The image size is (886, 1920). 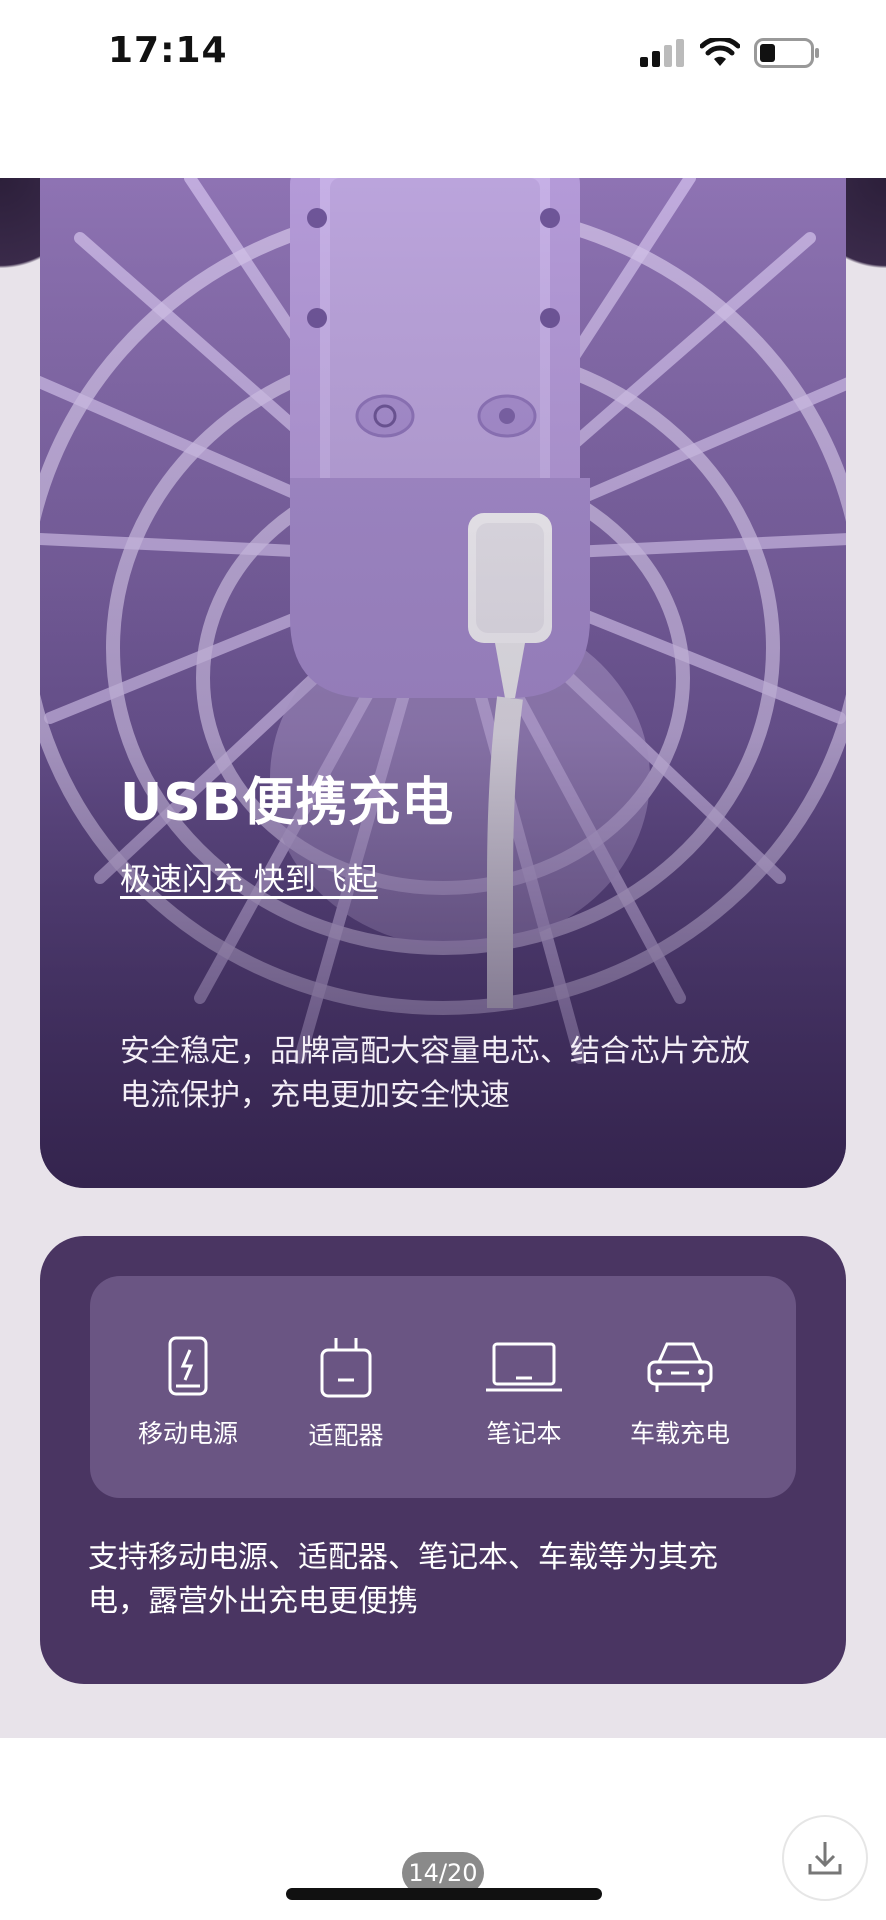 I want to click on source-item-power-bank: 移动电源, so click(x=188, y=1393).